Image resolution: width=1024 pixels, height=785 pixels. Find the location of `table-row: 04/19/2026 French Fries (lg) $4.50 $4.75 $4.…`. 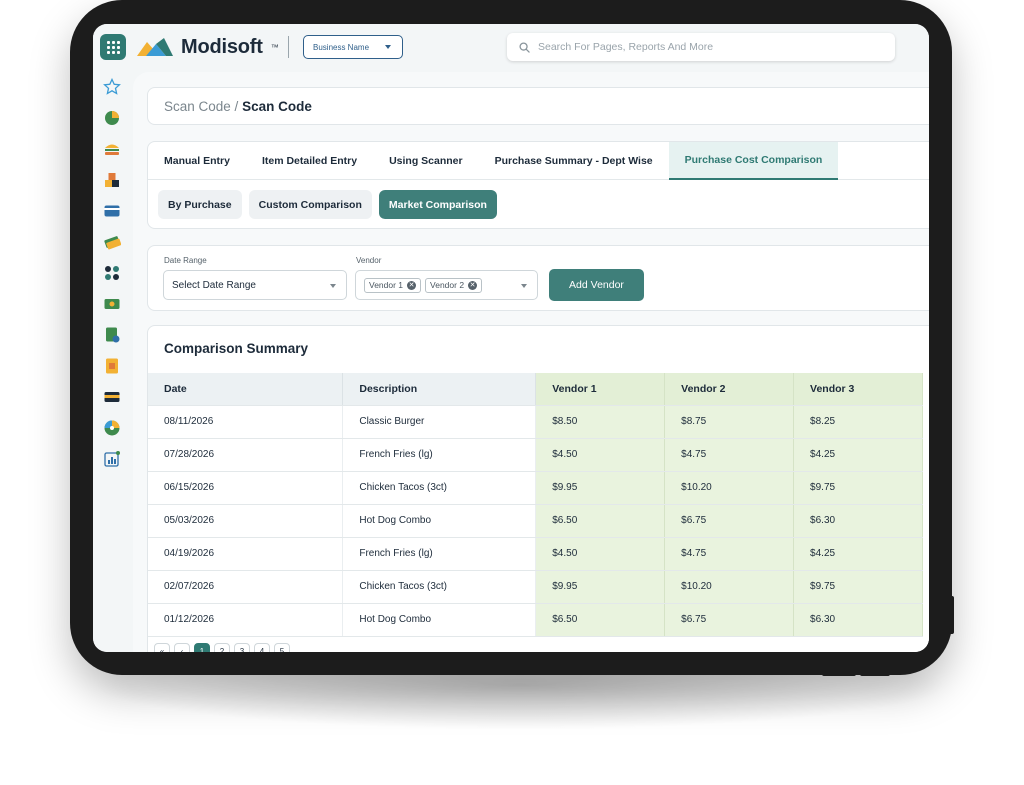

table-row: 04/19/2026 French Fries (lg) $4.50 $4.75 $4.… is located at coordinates (535, 554).